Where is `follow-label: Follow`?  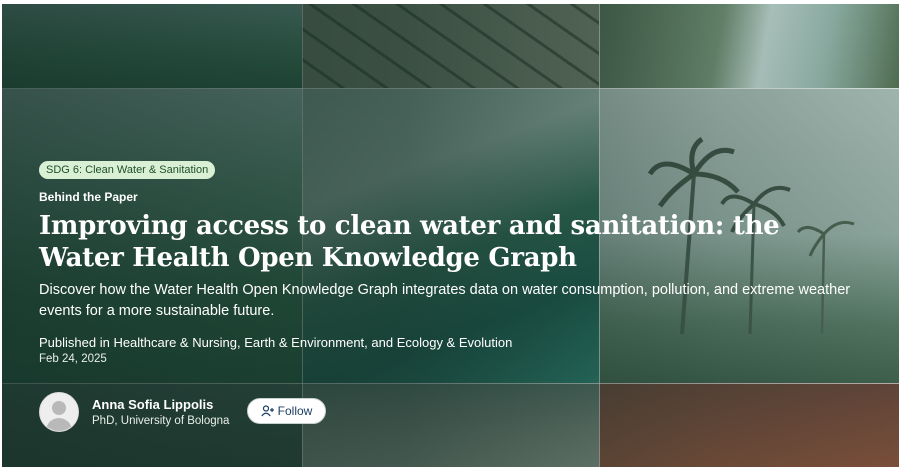
follow-label: Follow is located at coordinates (295, 411).